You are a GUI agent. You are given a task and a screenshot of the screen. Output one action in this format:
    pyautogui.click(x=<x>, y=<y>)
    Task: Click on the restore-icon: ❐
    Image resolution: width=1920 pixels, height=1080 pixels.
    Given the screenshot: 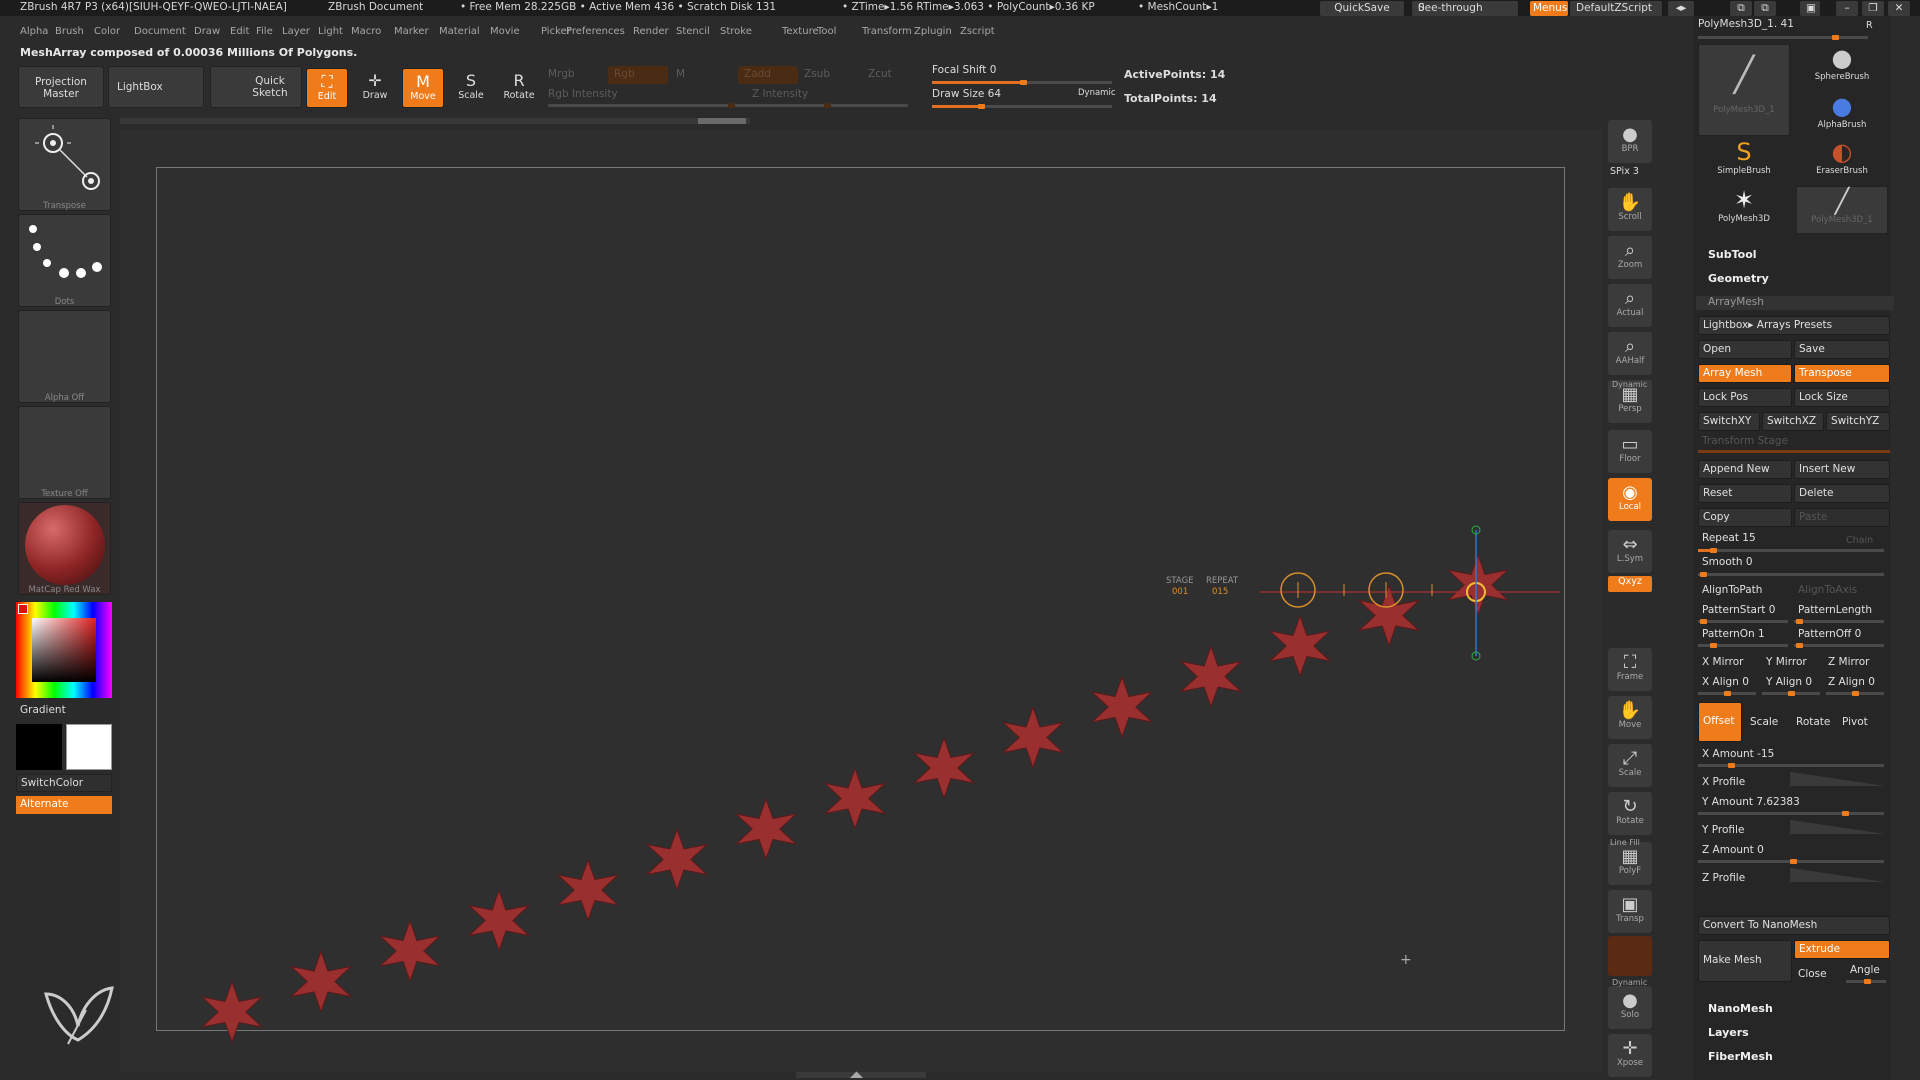 What is the action you would take?
    pyautogui.click(x=1873, y=8)
    